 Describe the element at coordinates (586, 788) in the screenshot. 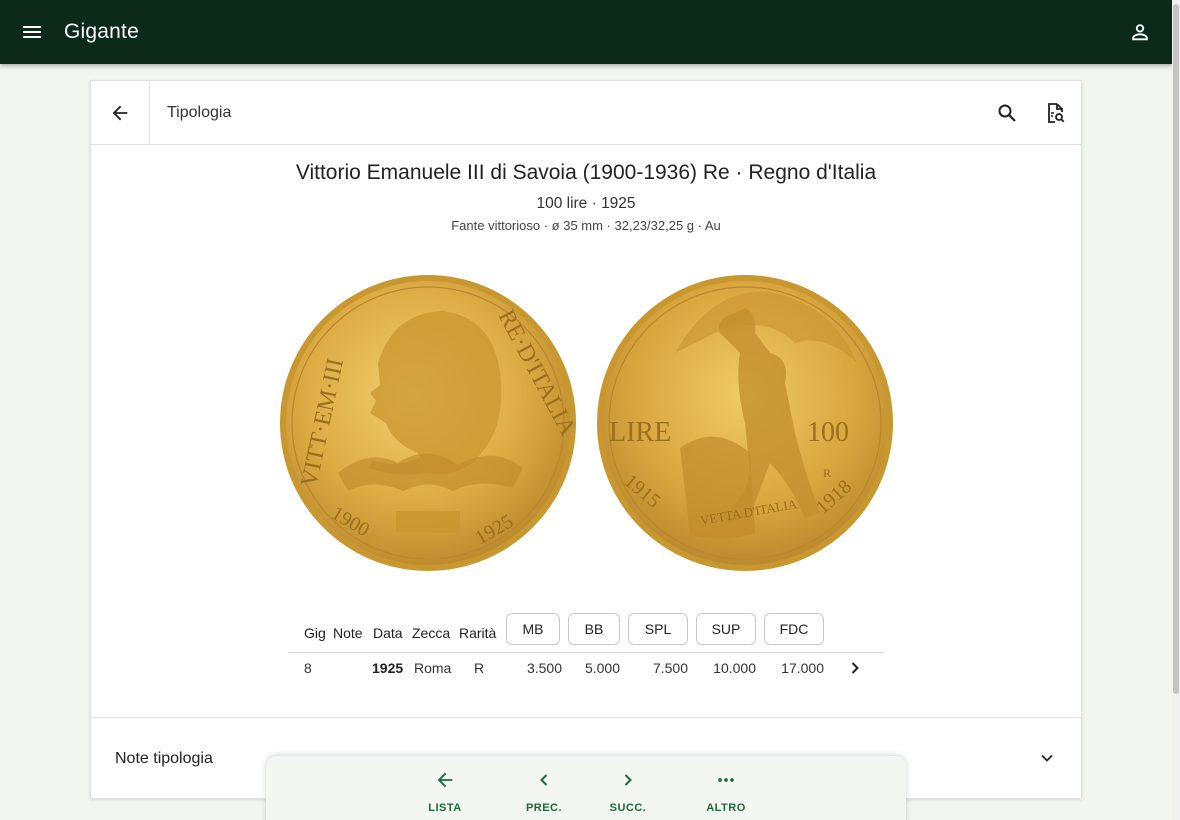

I see `bottom-navigation: LISTA PREC. SUCC. ALTRO` at that location.